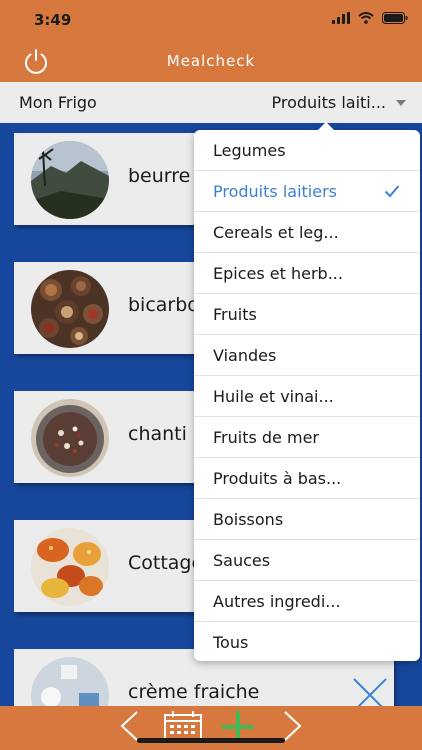 The width and height of the screenshot is (422, 750). I want to click on chevron-down-icon, so click(401, 102).